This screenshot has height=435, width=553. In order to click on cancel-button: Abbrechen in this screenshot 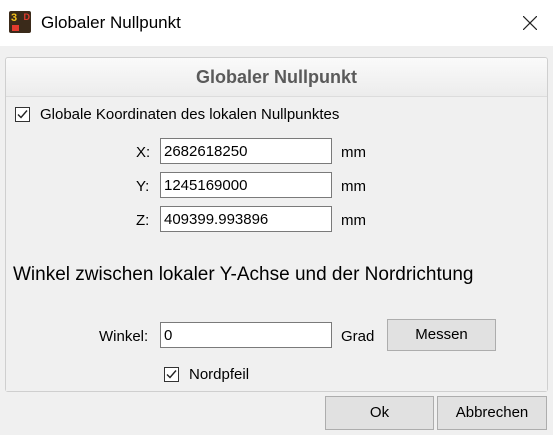, I will do `click(492, 413)`.